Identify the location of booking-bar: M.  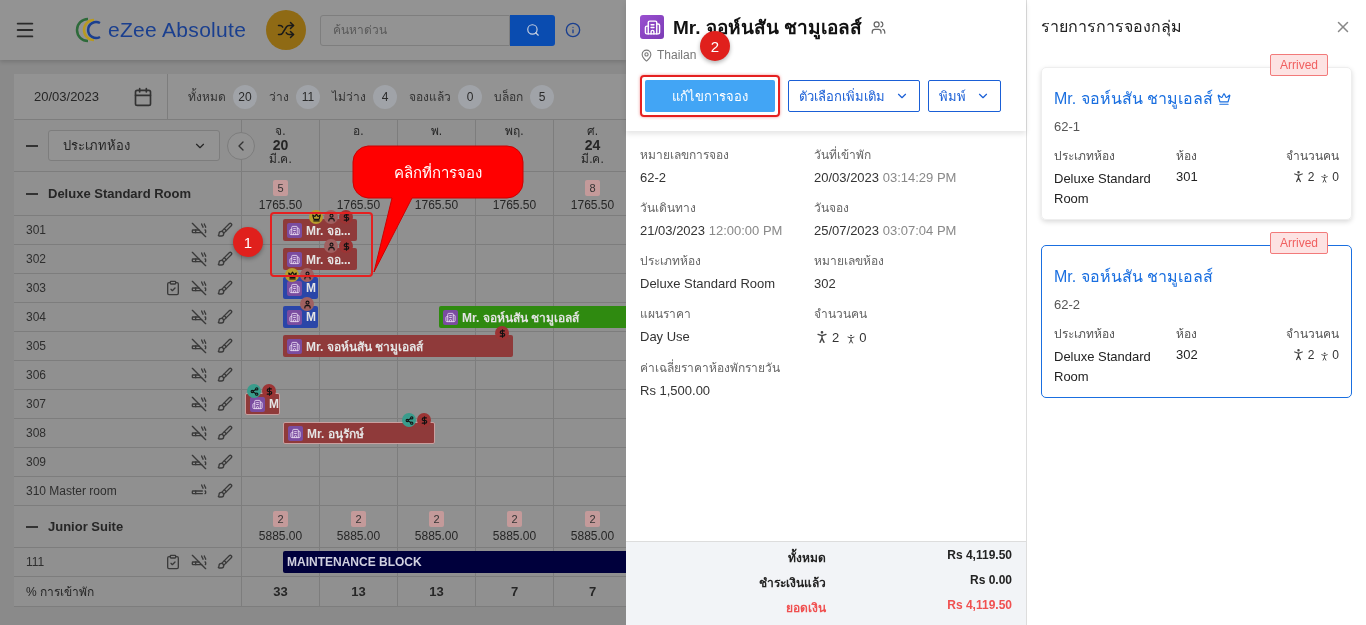
(300, 317).